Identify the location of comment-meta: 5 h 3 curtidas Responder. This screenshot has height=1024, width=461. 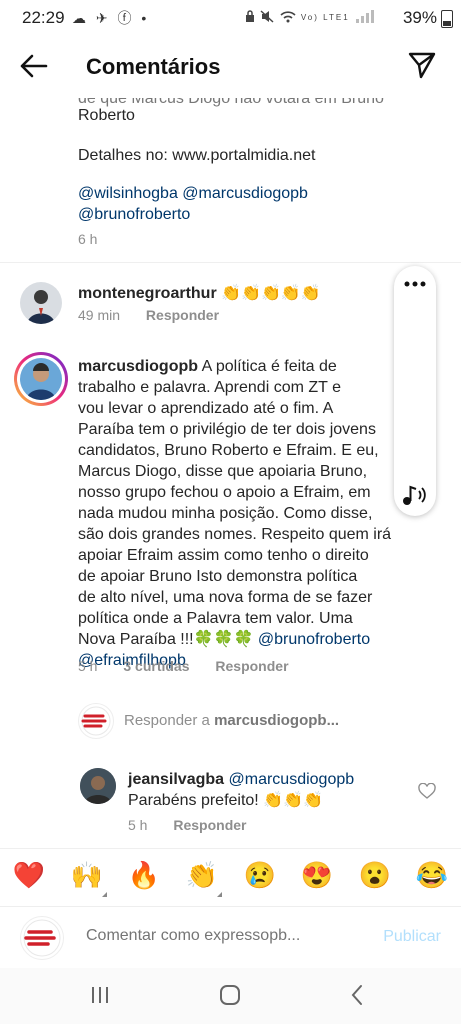
(183, 666).